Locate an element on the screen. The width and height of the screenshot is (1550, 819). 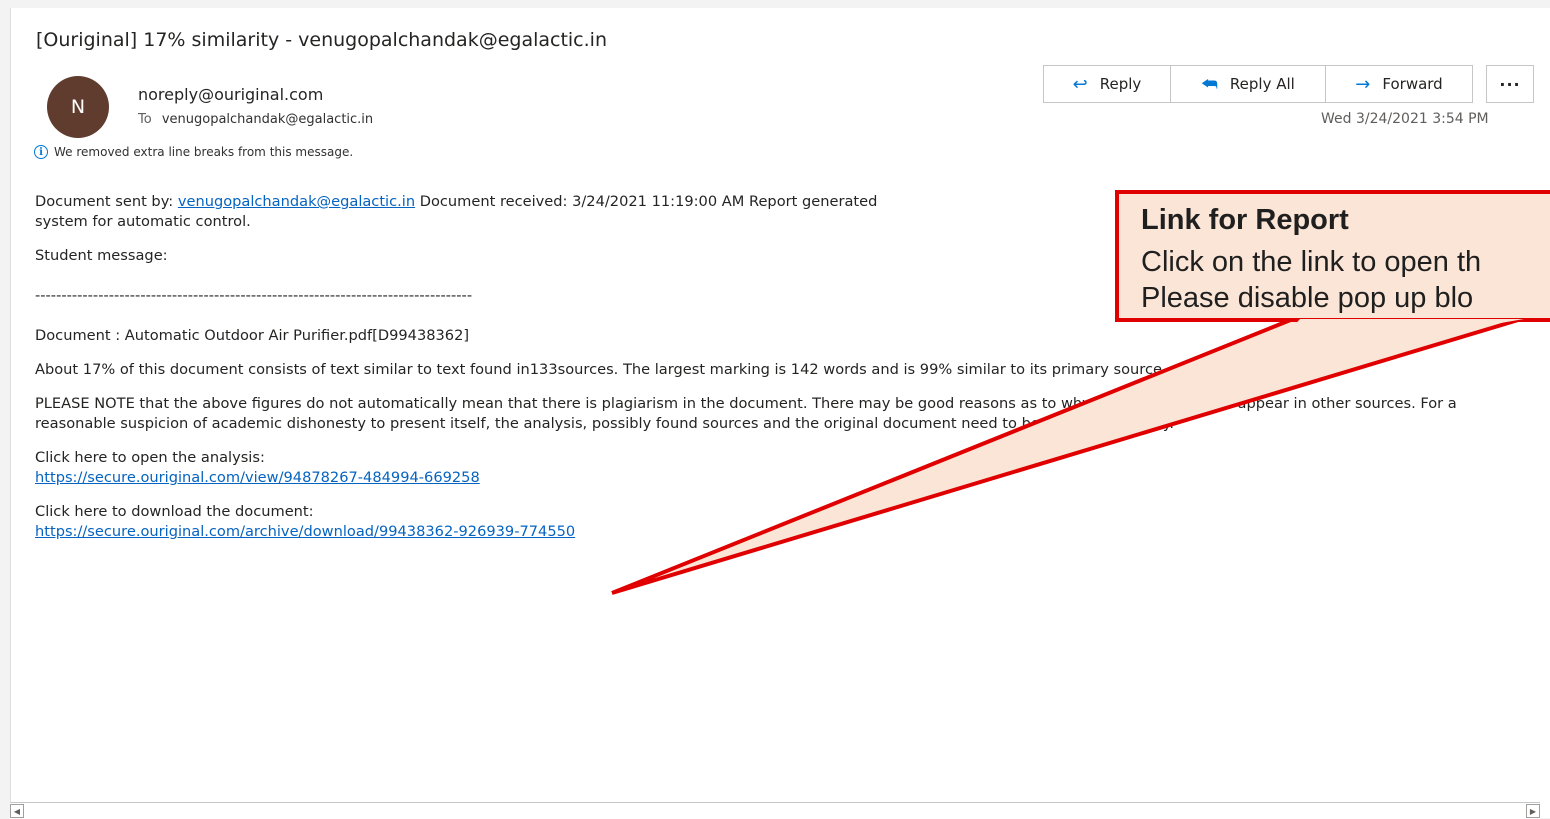
callout-line-2: Please disable pop up blo is located at coordinates (1307, 298).